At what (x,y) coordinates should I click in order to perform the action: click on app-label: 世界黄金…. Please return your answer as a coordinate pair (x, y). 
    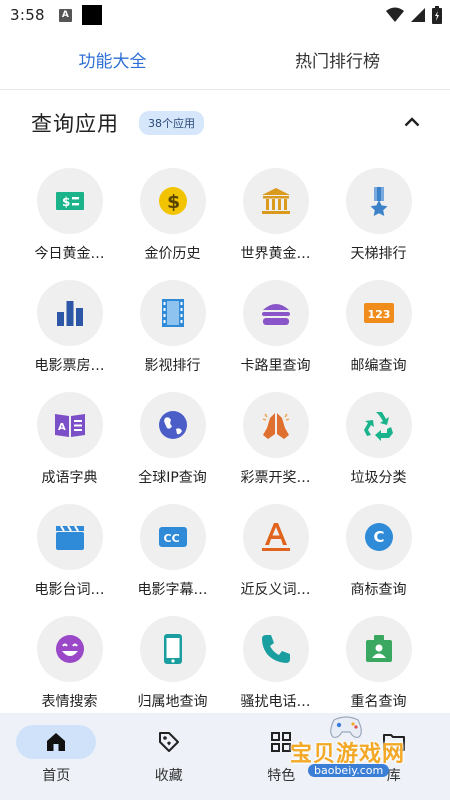
    Looking at the image, I should click on (275, 254).